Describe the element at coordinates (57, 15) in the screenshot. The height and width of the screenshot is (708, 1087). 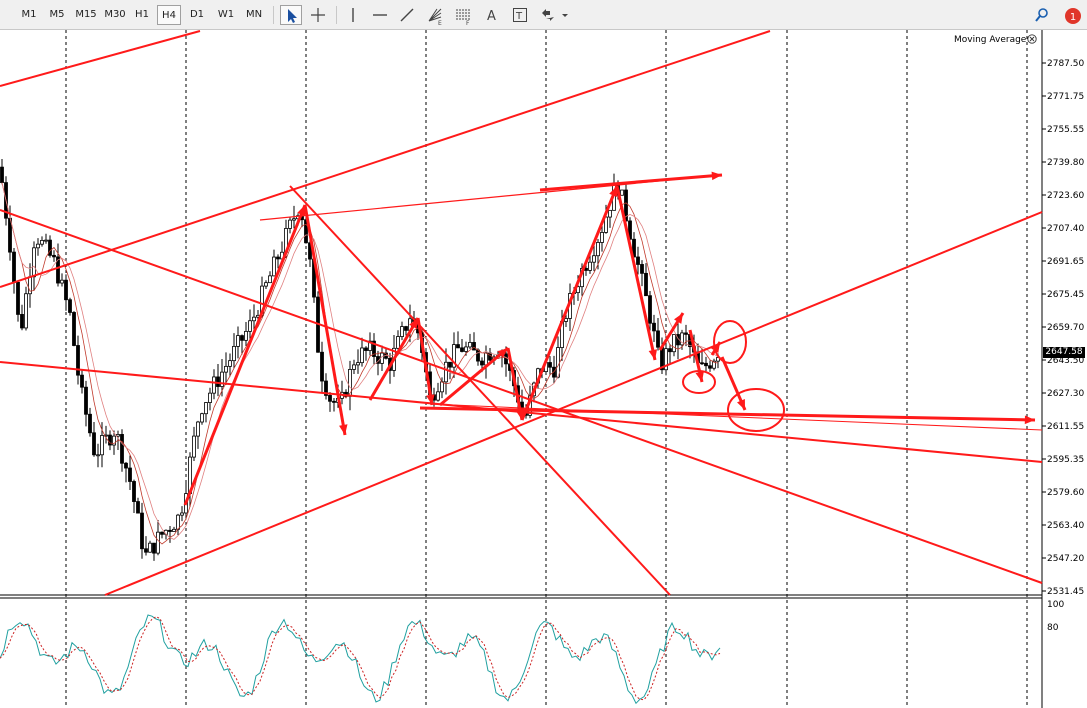
I see `timeframe-m5: M5` at that location.